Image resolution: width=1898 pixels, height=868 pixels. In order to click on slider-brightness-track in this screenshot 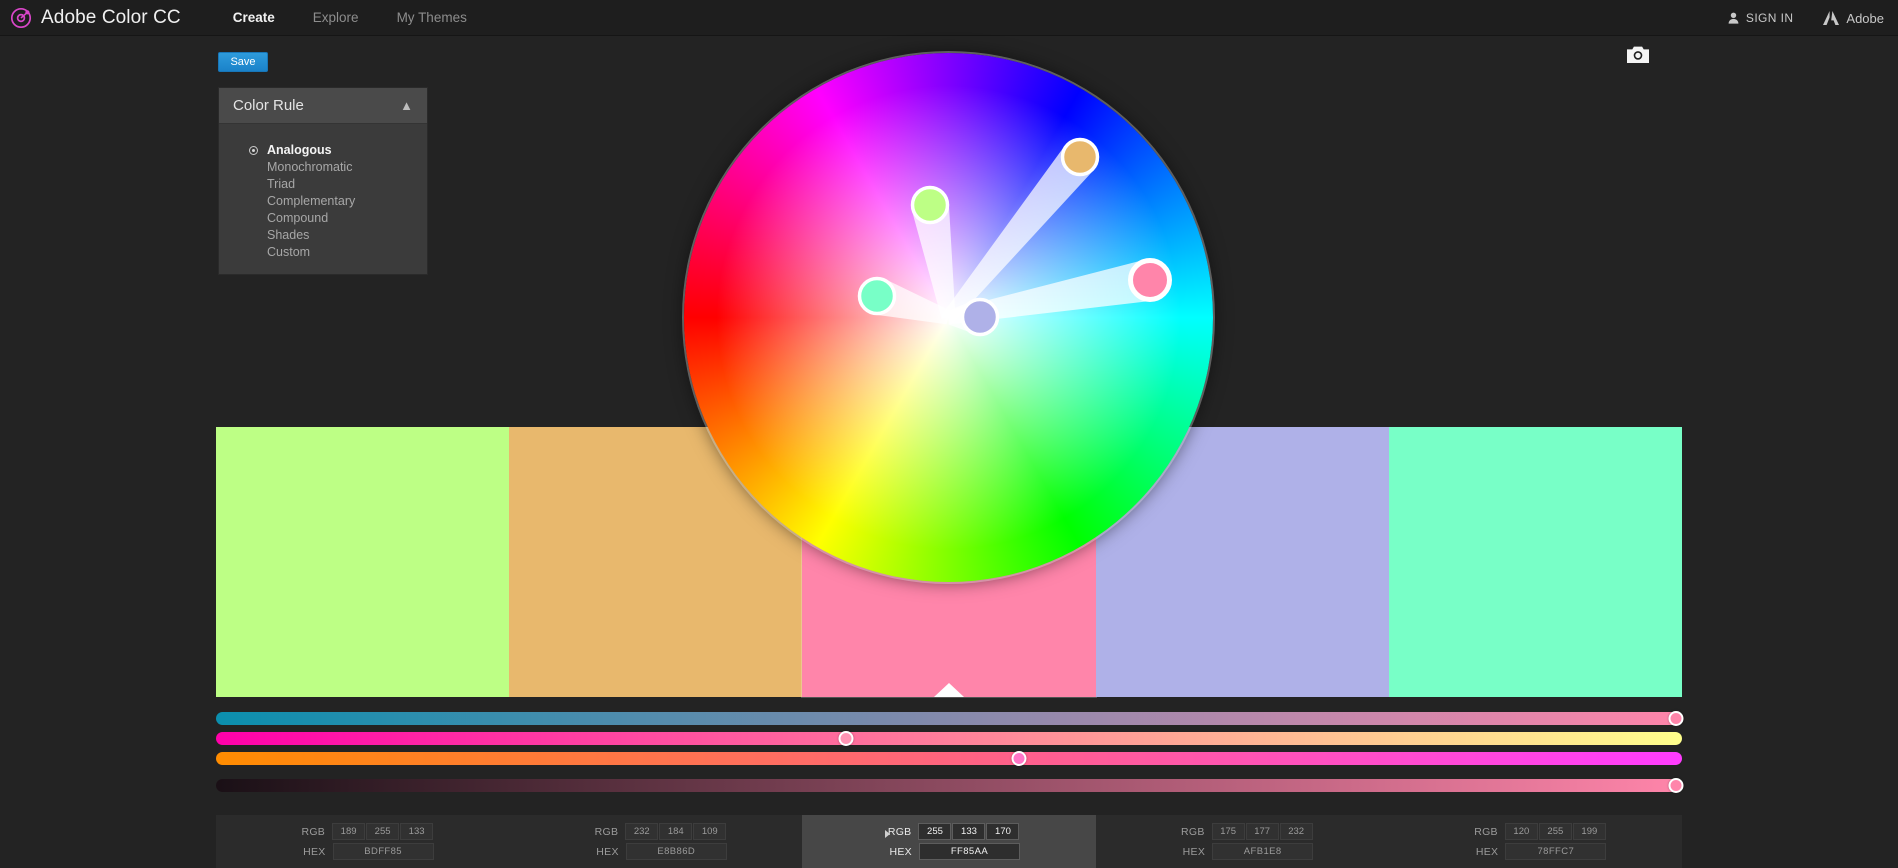, I will do `click(949, 758)`.